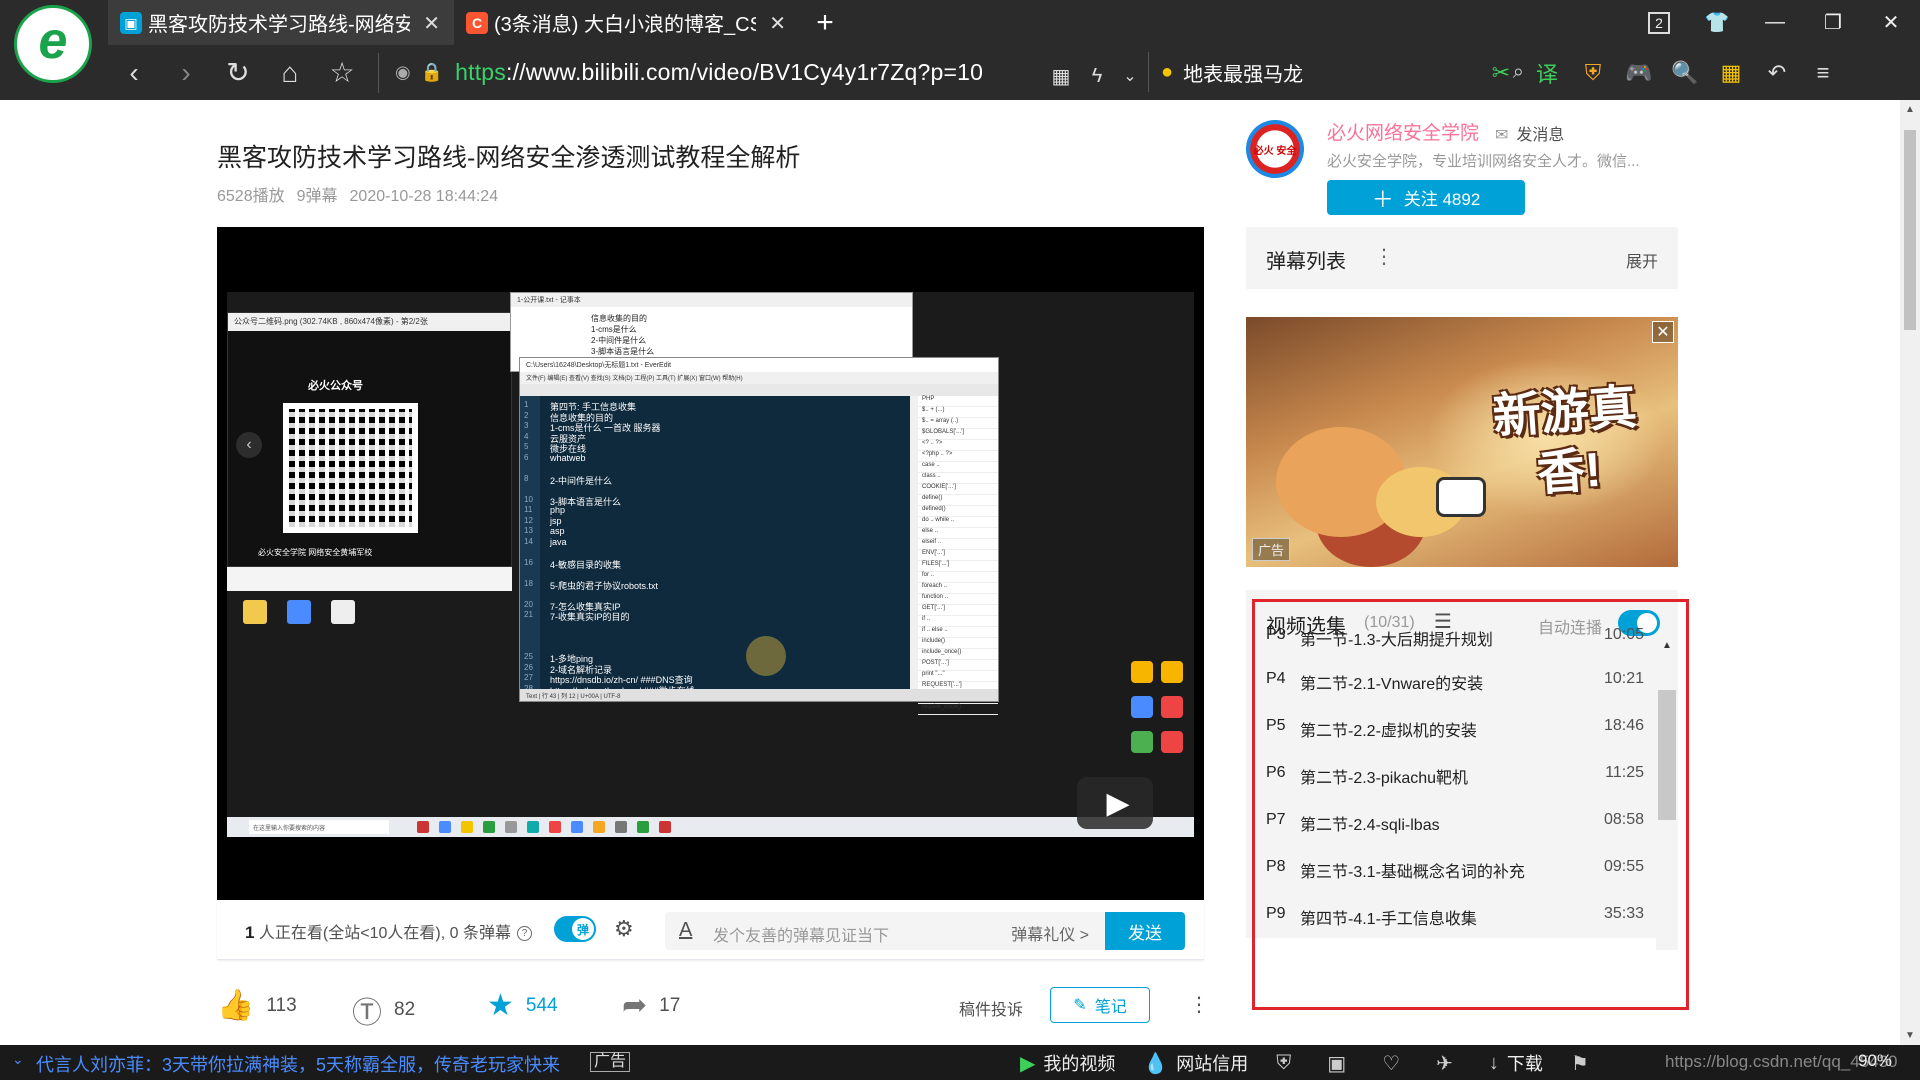  I want to click on download-icon: ↓, so click(1493, 1062).